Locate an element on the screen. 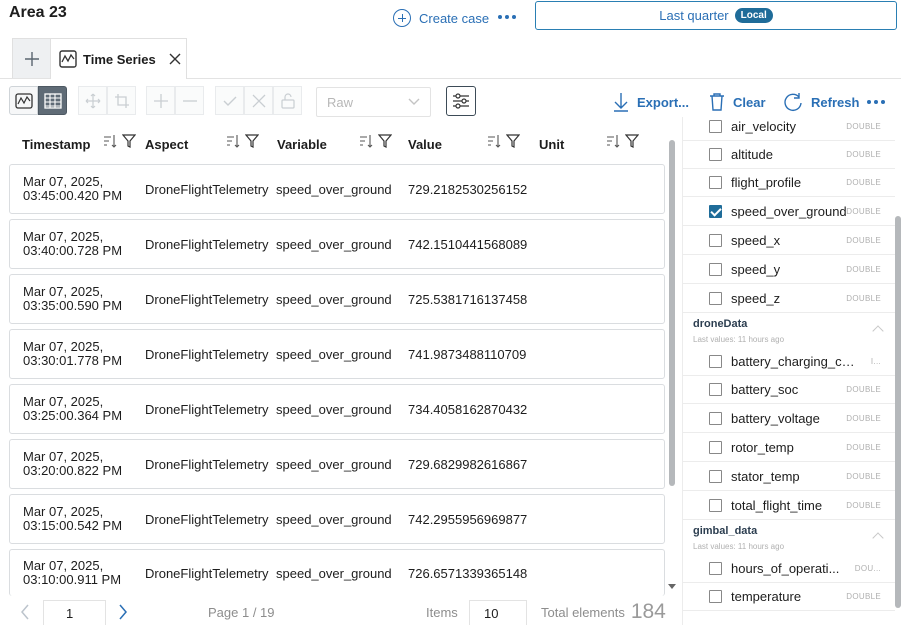 This screenshot has width=901, height=625. settings-filter-button is located at coordinates (461, 101).